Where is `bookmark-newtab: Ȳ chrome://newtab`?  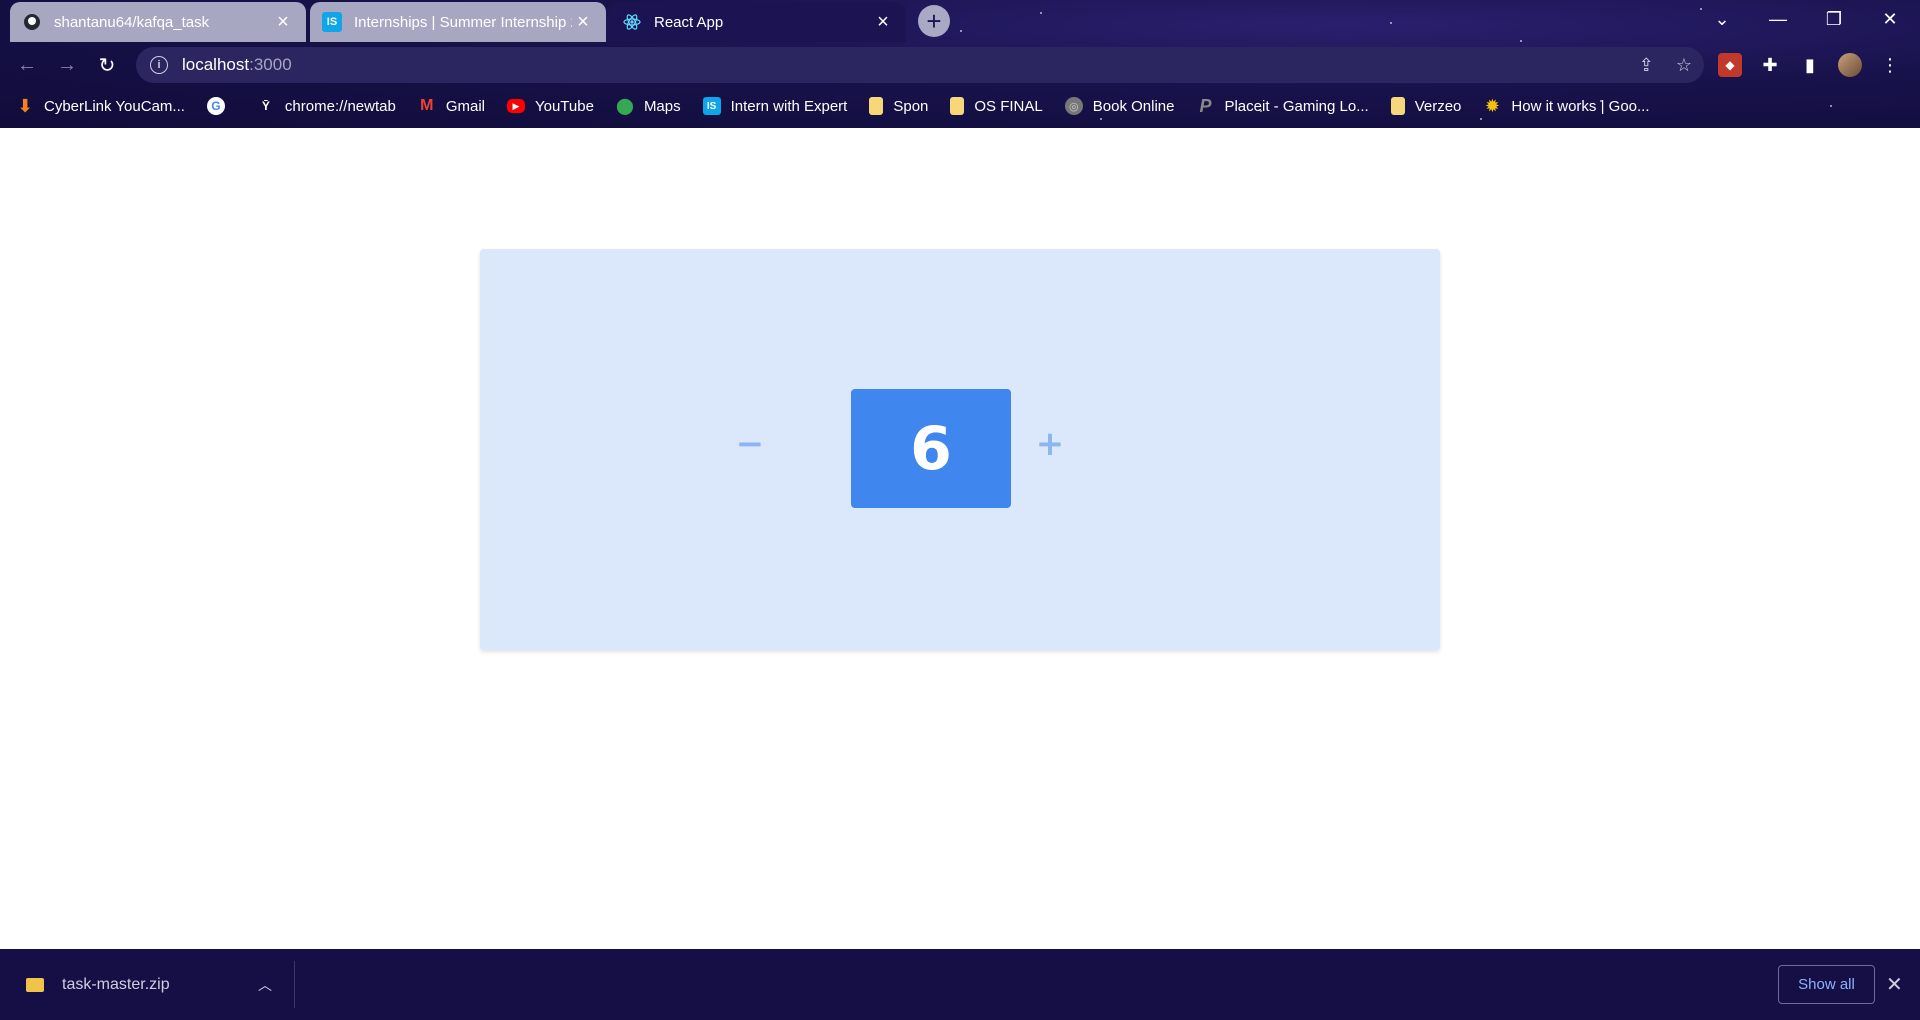
bookmark-newtab: Ȳ chrome://newtab is located at coordinates (326, 106).